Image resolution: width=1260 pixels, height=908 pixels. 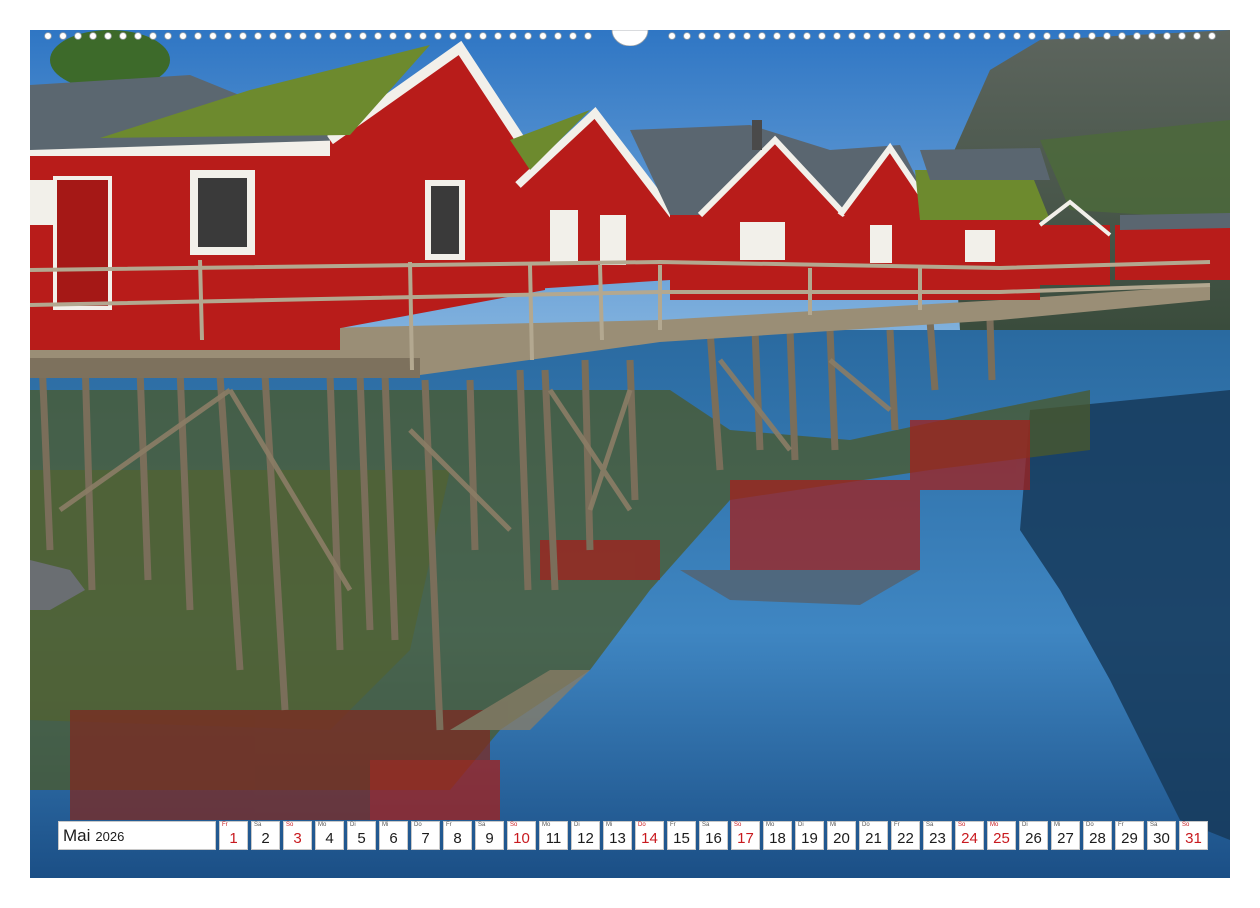 I want to click on day-cell: Mi27, so click(x=1065, y=835).